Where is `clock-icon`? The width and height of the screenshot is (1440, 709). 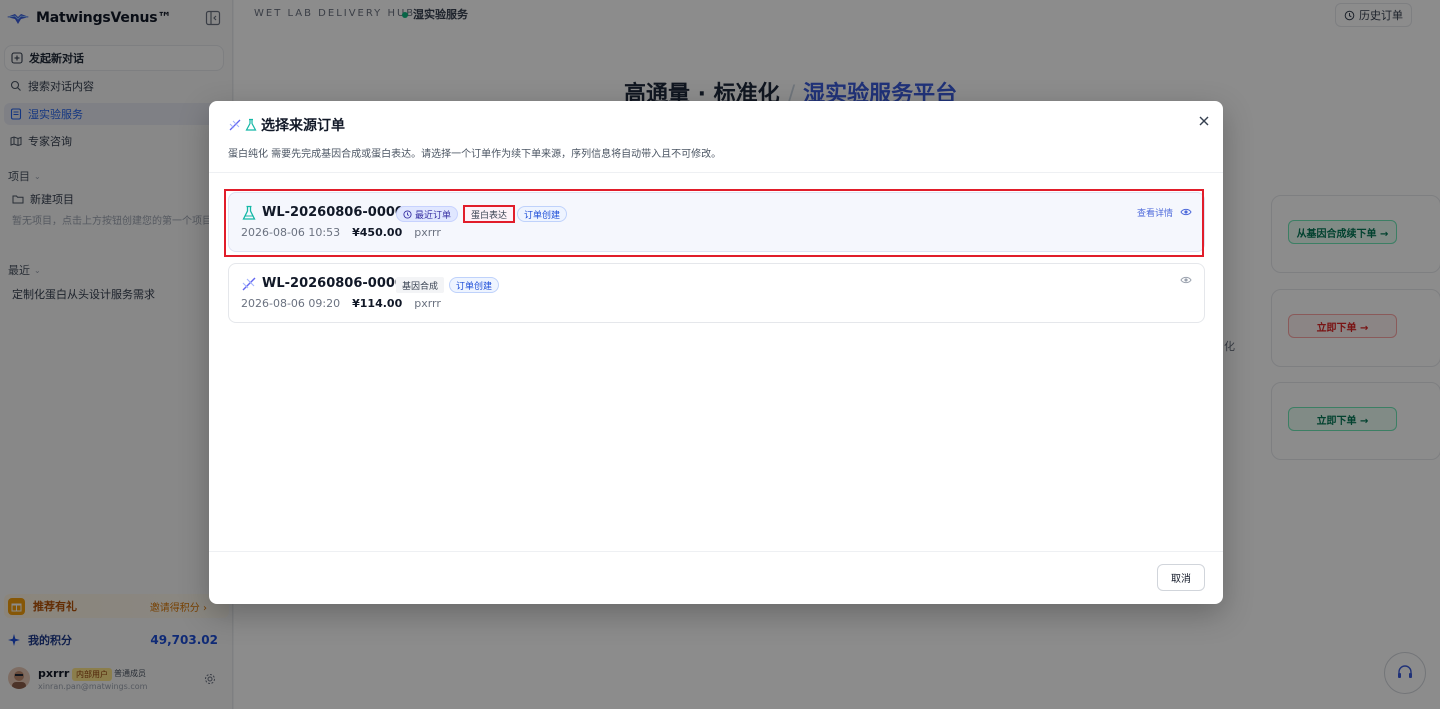 clock-icon is located at coordinates (407, 214).